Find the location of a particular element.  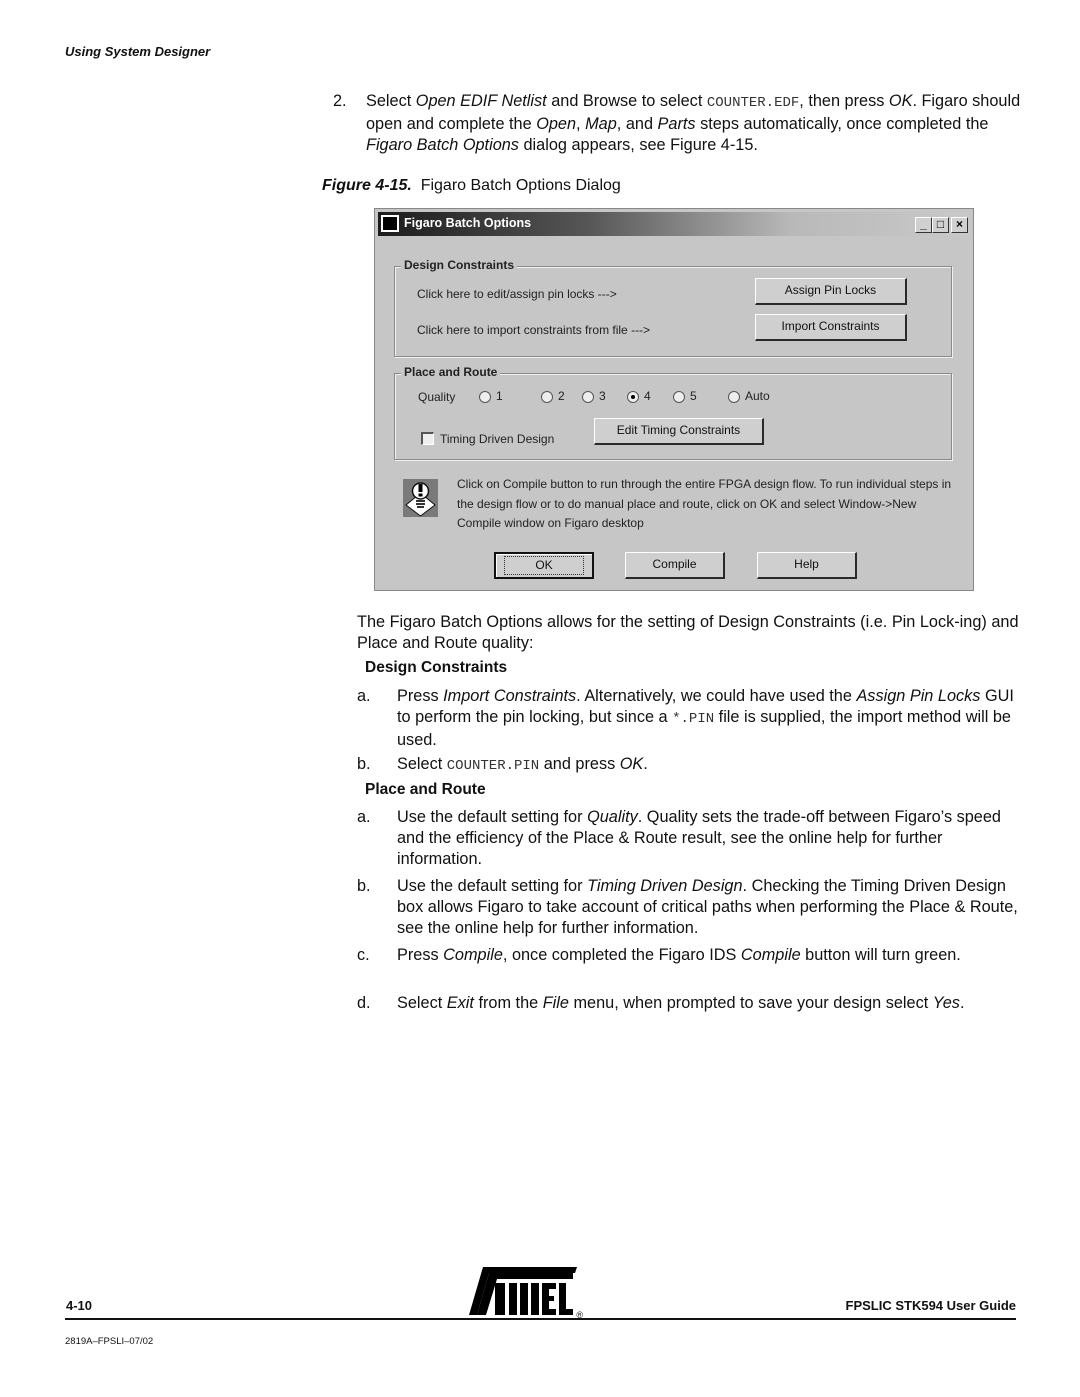

ok-button: OK is located at coordinates (544, 565).